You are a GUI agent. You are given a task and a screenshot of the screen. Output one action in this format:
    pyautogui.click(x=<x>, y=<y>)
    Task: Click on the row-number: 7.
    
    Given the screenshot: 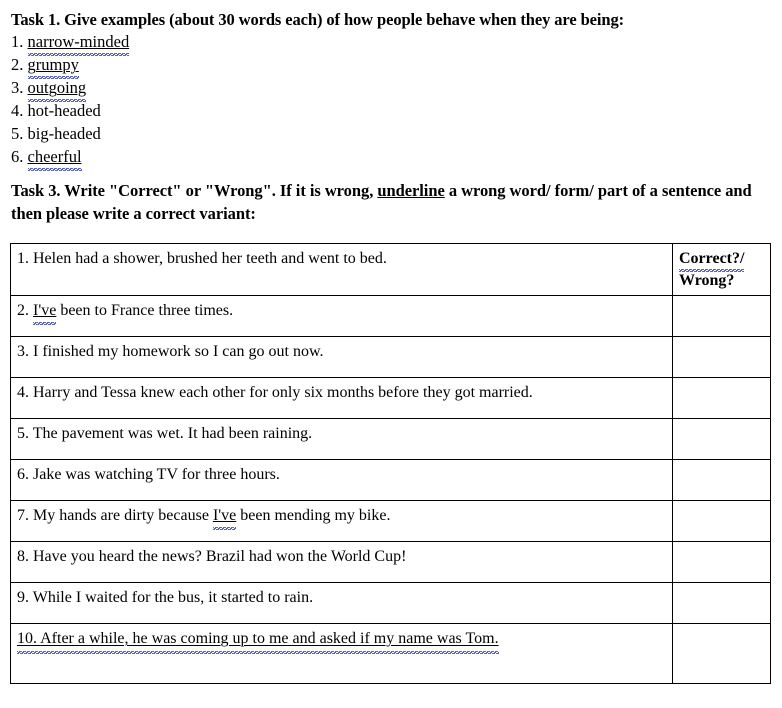 What is the action you would take?
    pyautogui.click(x=23, y=515)
    